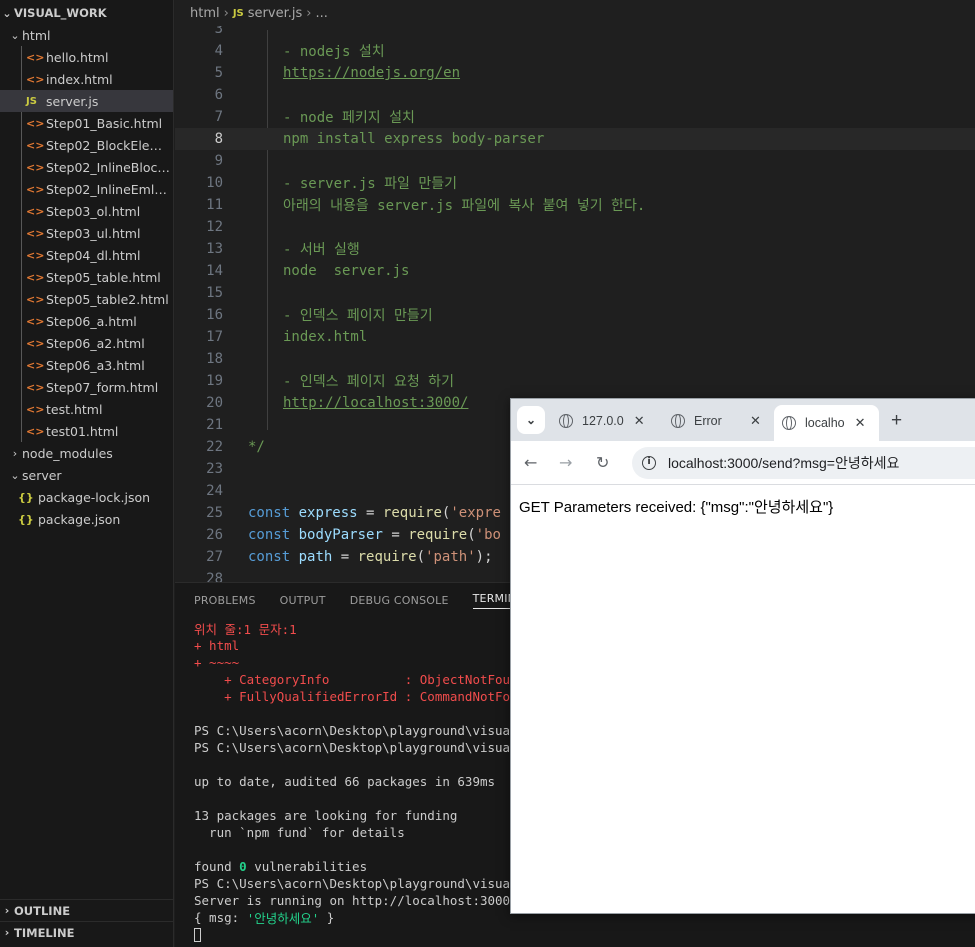  What do you see at coordinates (269, 535) in the screenshot?
I see `code-token: const` at bounding box center [269, 535].